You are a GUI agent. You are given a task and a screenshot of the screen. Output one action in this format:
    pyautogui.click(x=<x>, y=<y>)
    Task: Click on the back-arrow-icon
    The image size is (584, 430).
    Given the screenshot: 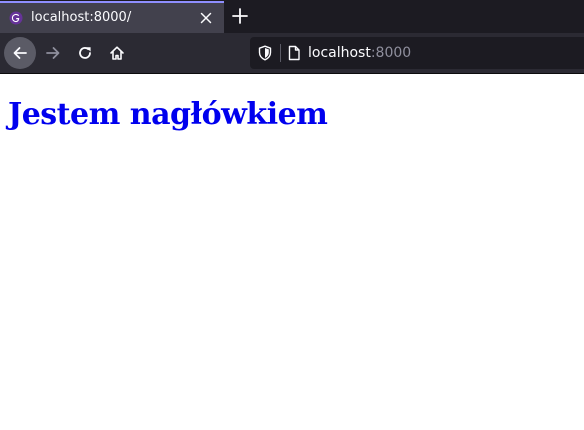 What is the action you would take?
    pyautogui.click(x=20, y=53)
    